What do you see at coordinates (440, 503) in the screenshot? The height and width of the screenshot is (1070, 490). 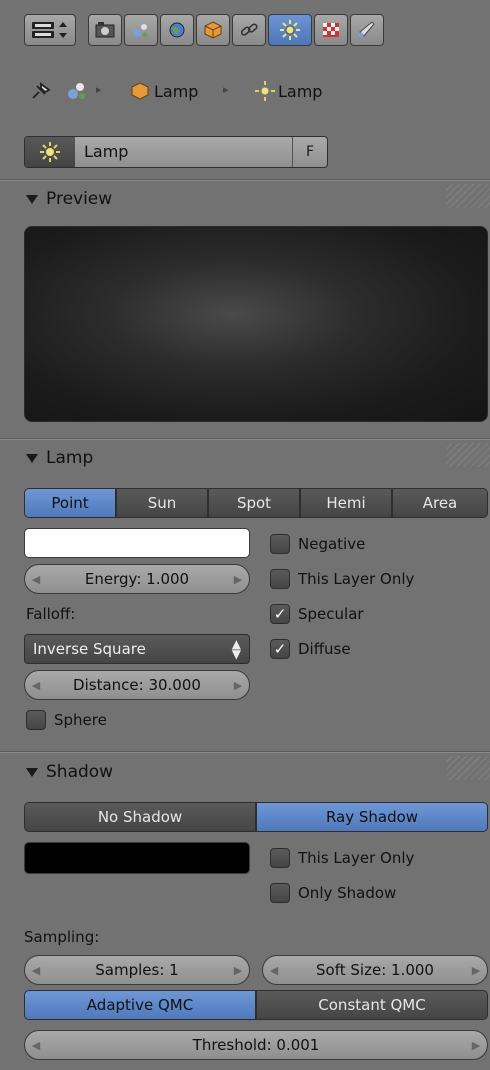 I see `lamp-type-area: Area` at bounding box center [440, 503].